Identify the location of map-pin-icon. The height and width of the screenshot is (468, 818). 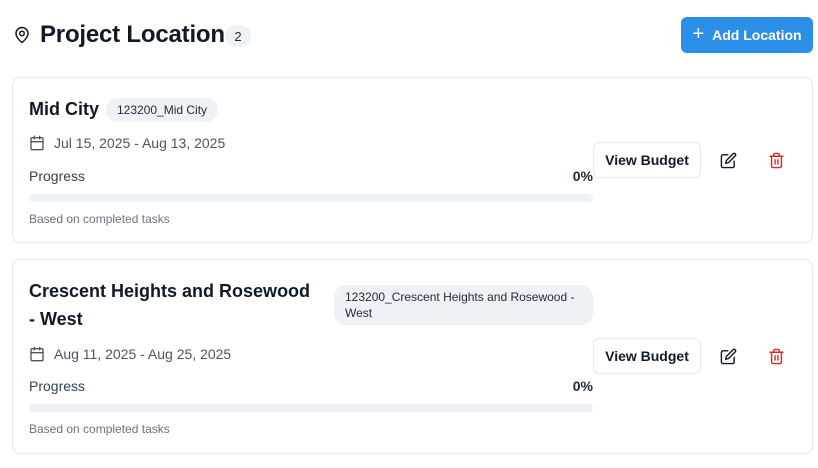
(22, 35).